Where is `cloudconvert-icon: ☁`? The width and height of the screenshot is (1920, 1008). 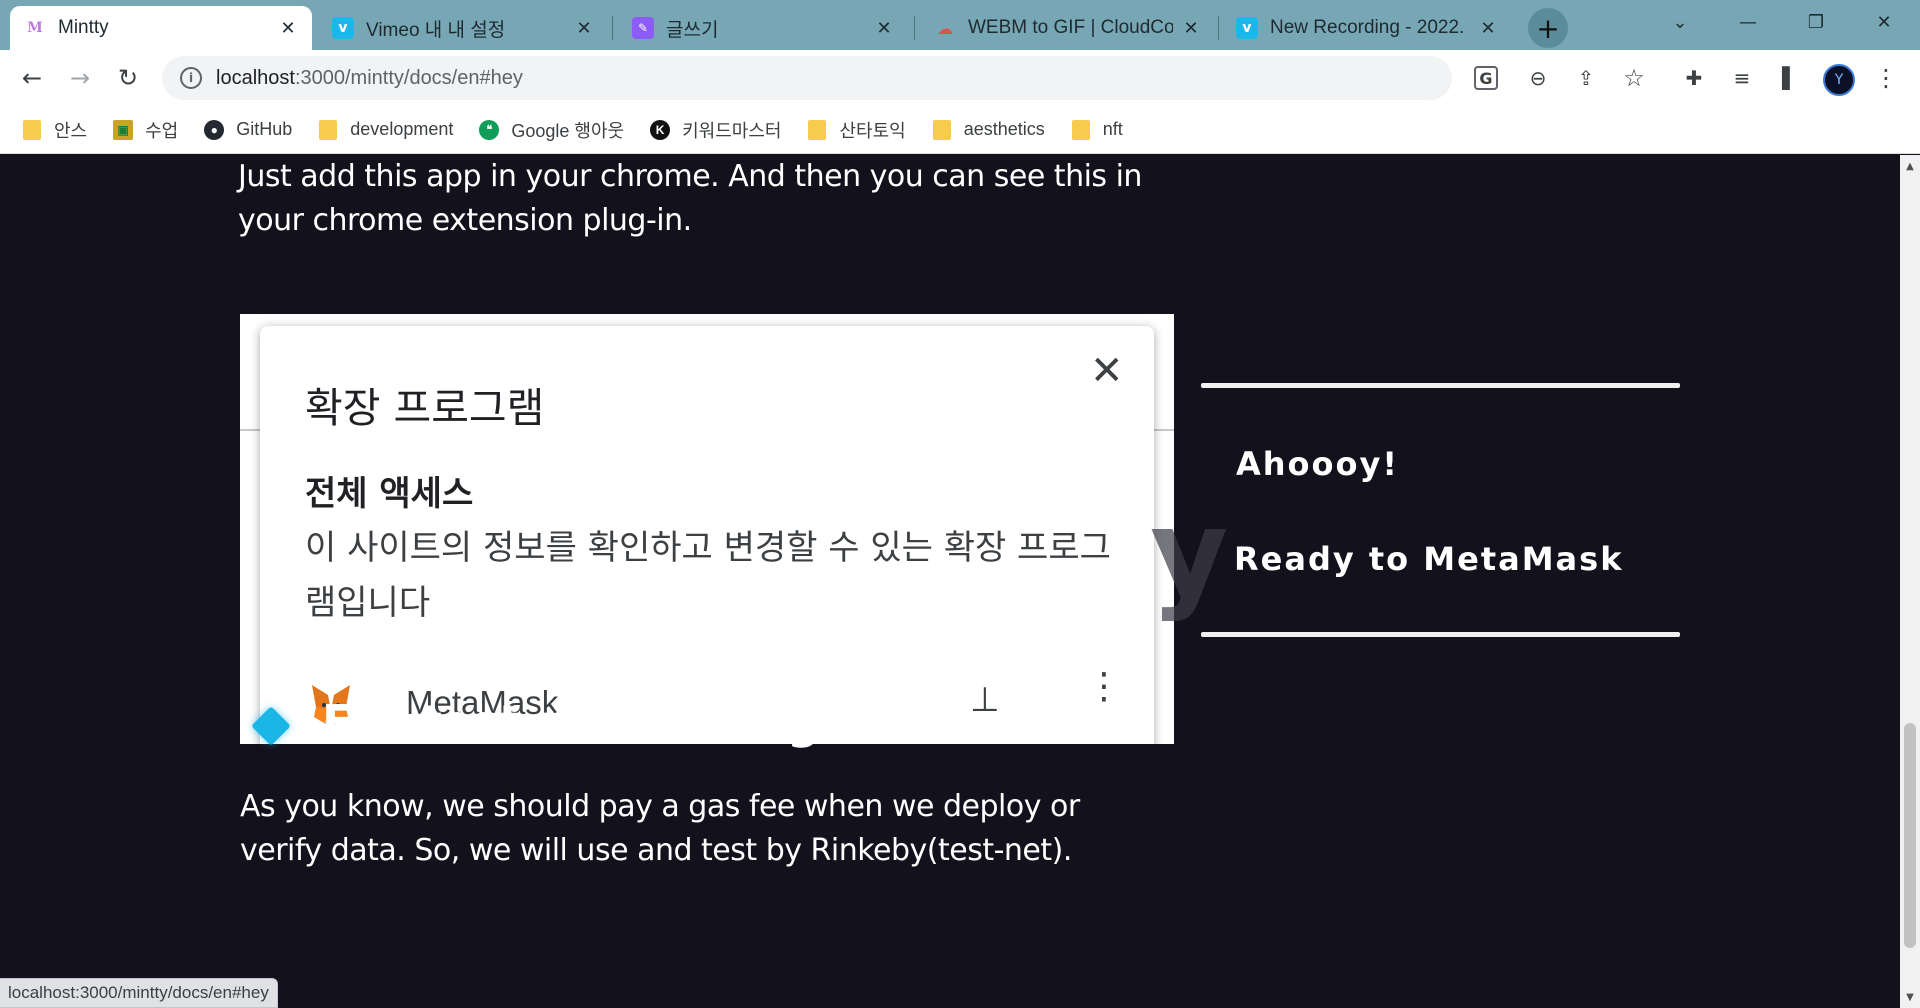
cloudconvert-icon: ☁ is located at coordinates (945, 28).